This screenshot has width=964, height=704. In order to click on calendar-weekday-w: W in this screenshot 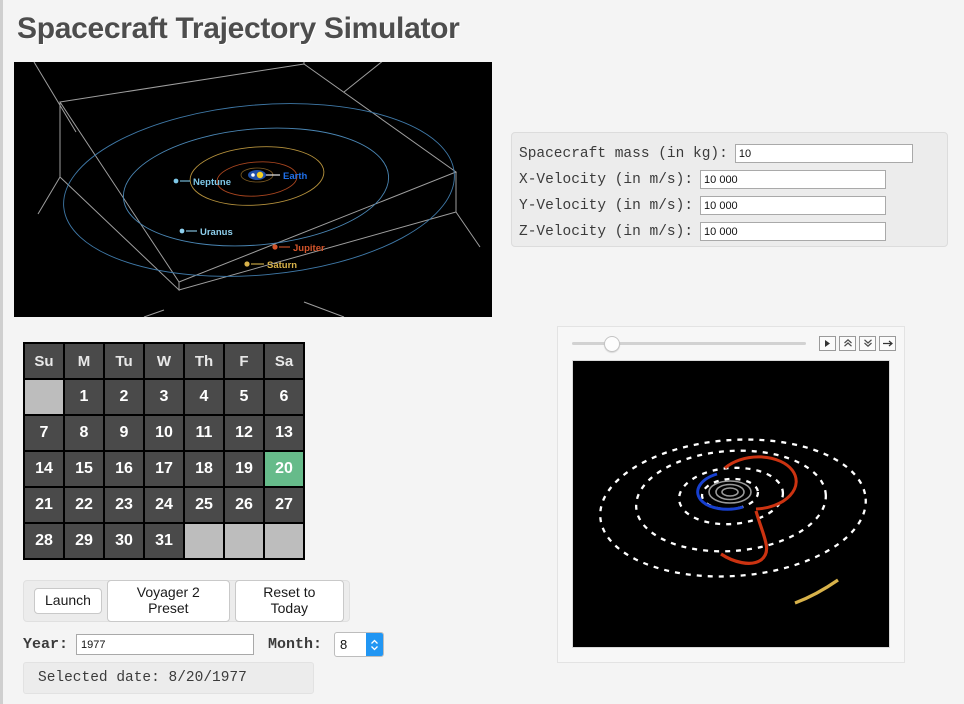, I will do `click(164, 361)`.